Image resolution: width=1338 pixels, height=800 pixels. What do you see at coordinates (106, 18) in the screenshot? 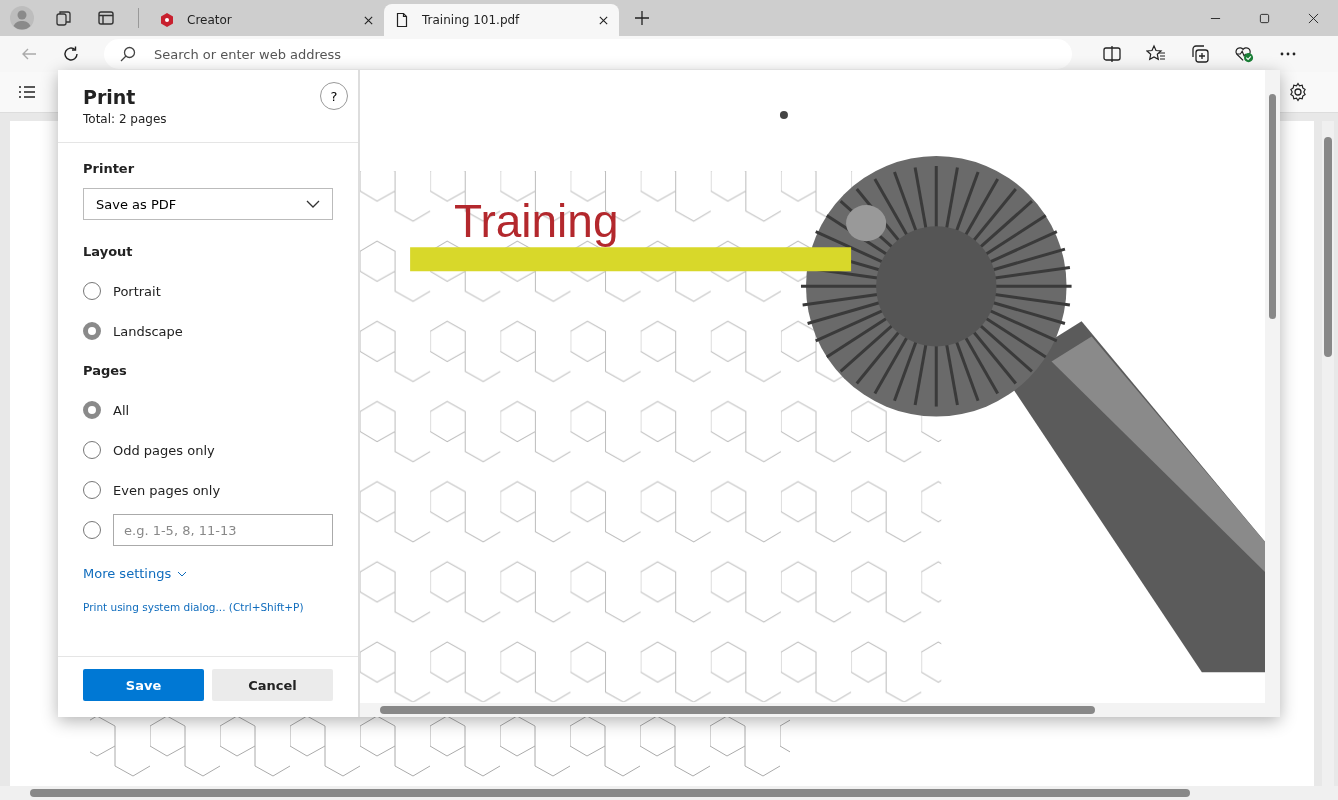
I see `tab-actions-icon` at bounding box center [106, 18].